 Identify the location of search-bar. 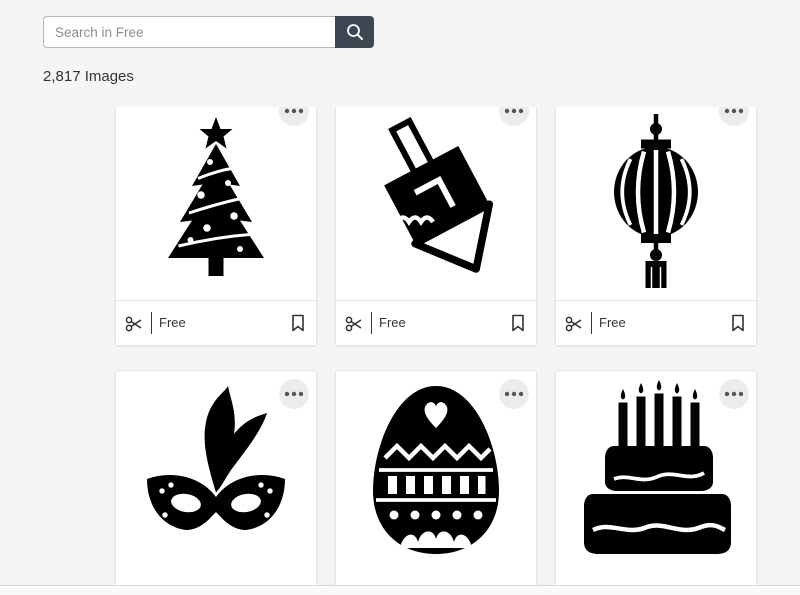
(208, 32).